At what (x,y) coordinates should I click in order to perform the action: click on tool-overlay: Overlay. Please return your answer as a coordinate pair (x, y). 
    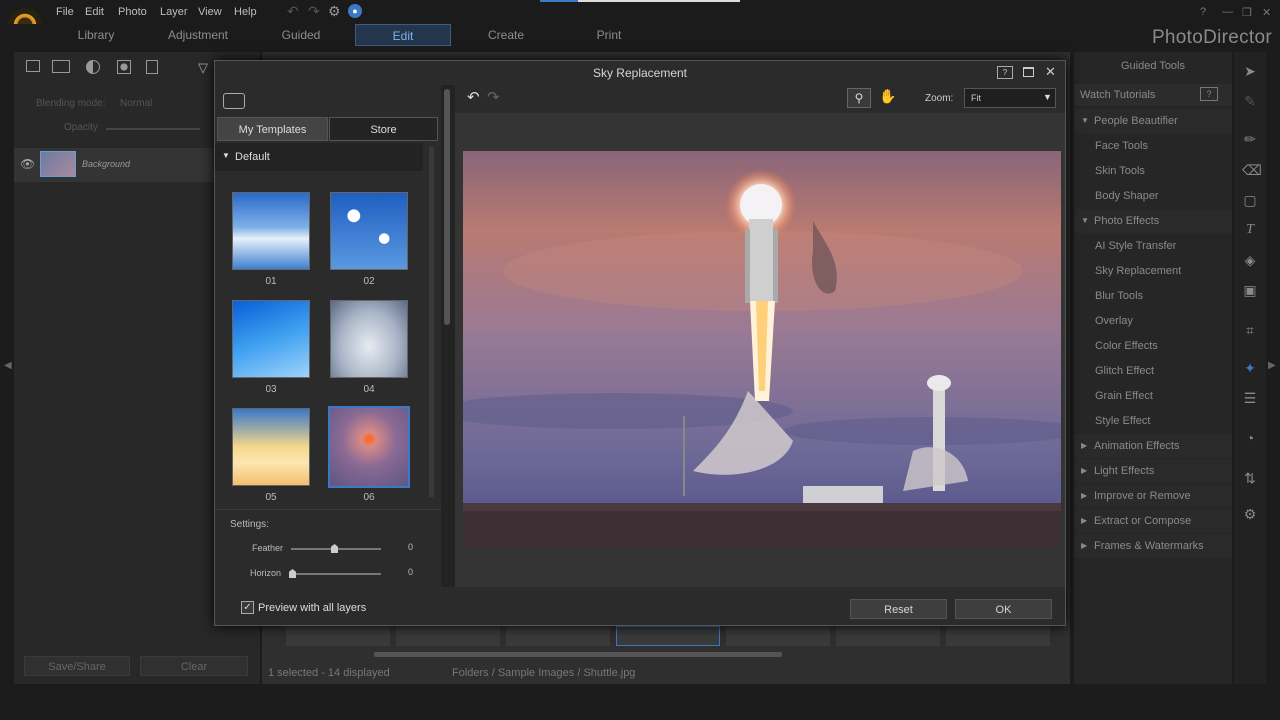
    Looking at the image, I should click on (1153, 321).